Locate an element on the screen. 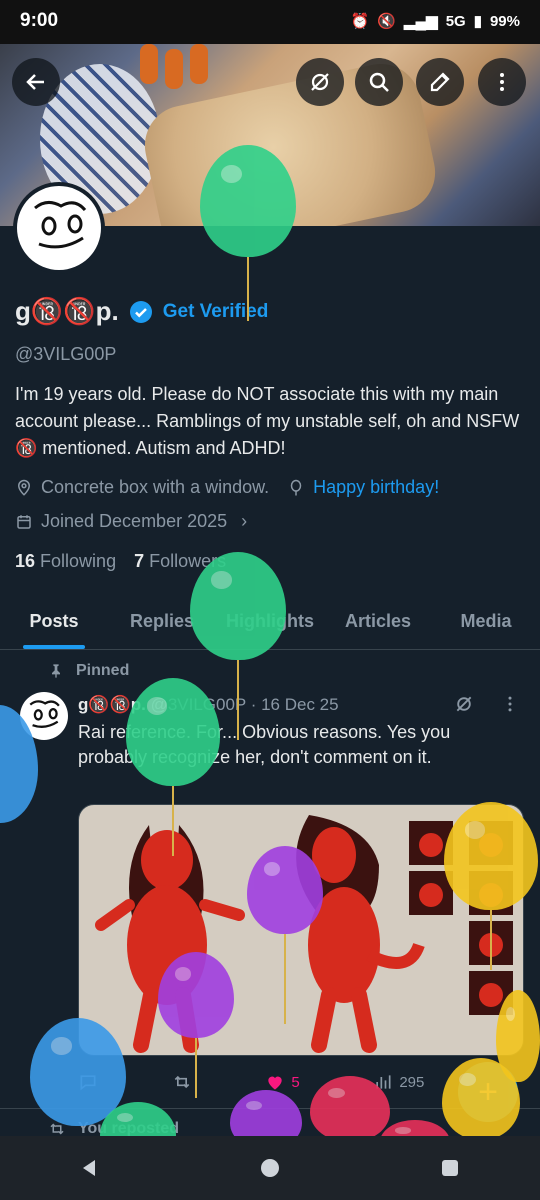  verified-badge-icon is located at coordinates (140, 311).